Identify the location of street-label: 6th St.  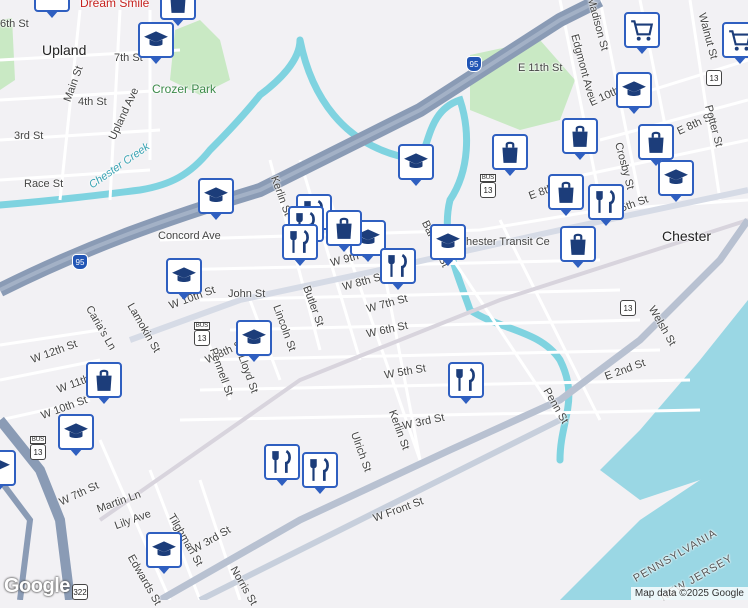
(14, 24).